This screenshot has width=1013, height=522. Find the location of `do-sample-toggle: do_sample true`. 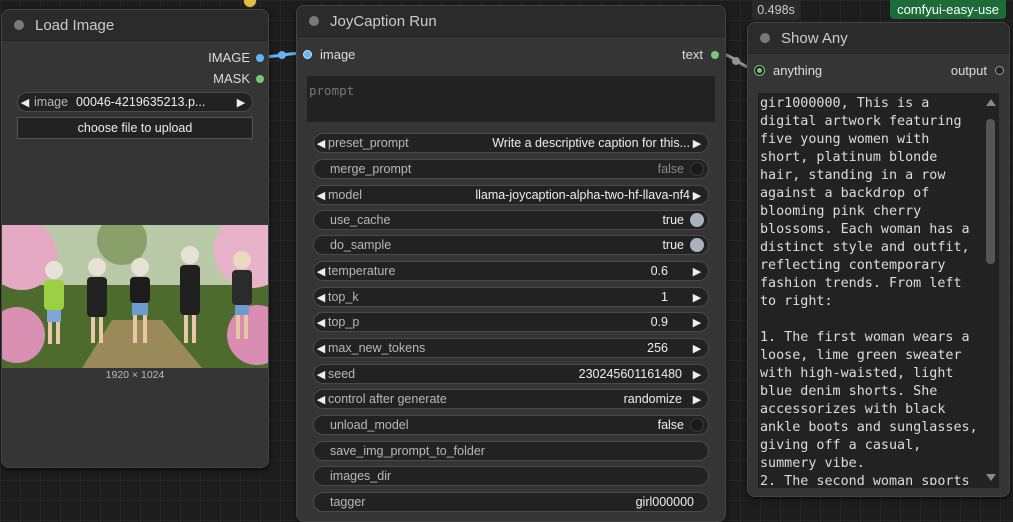

do-sample-toggle: do_sample true is located at coordinates (511, 245).